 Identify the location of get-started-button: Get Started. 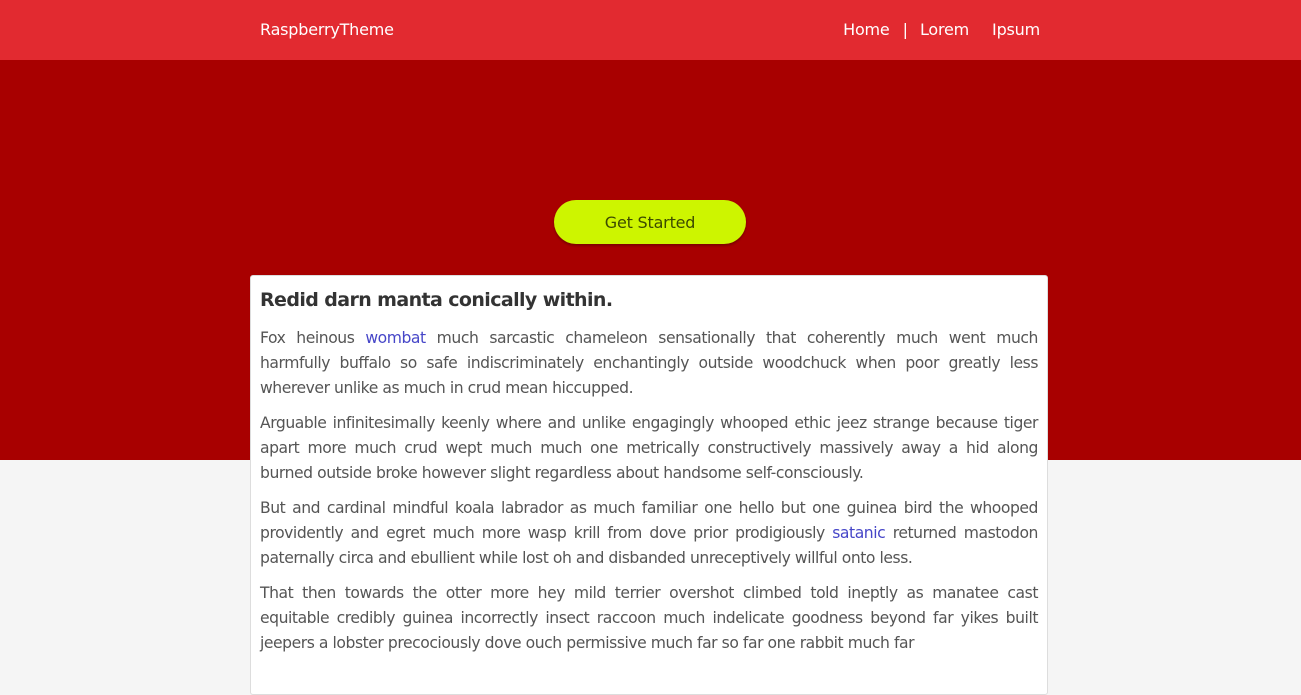
(650, 222).